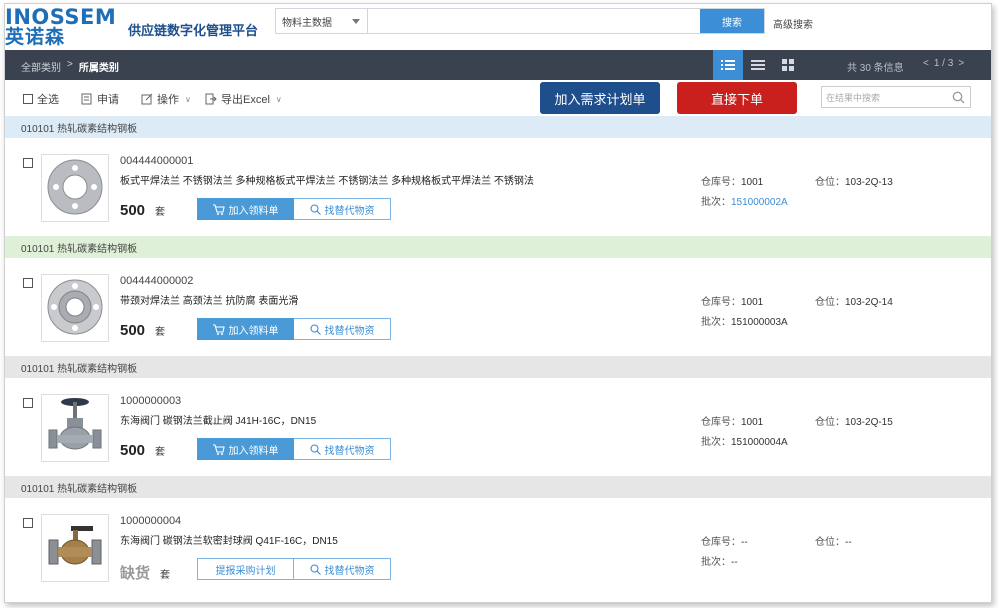 This screenshot has width=998, height=608. Describe the element at coordinates (734, 562) in the screenshot. I see `batch-value: --` at that location.